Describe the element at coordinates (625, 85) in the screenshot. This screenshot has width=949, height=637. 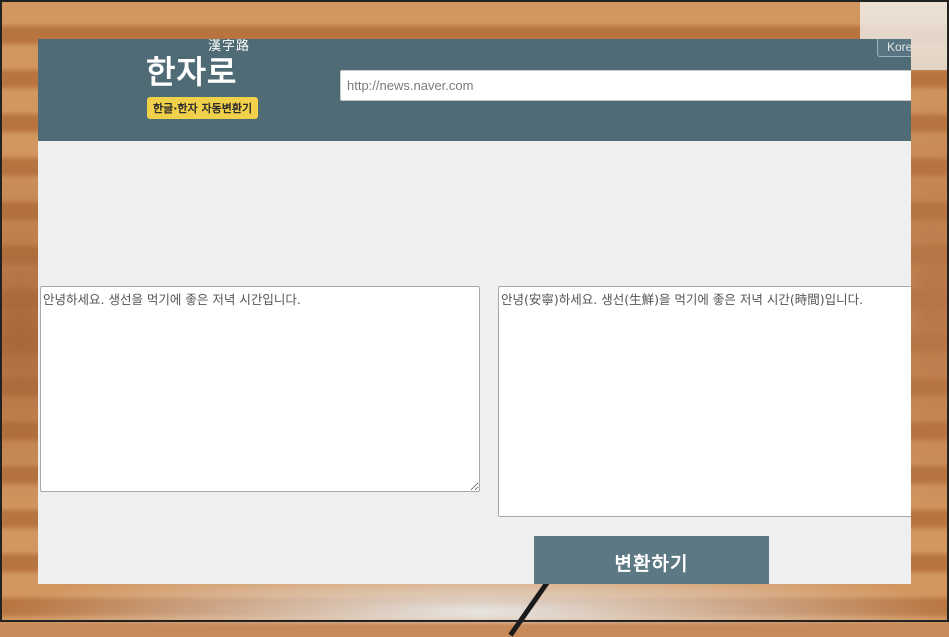
I see `url-input` at that location.